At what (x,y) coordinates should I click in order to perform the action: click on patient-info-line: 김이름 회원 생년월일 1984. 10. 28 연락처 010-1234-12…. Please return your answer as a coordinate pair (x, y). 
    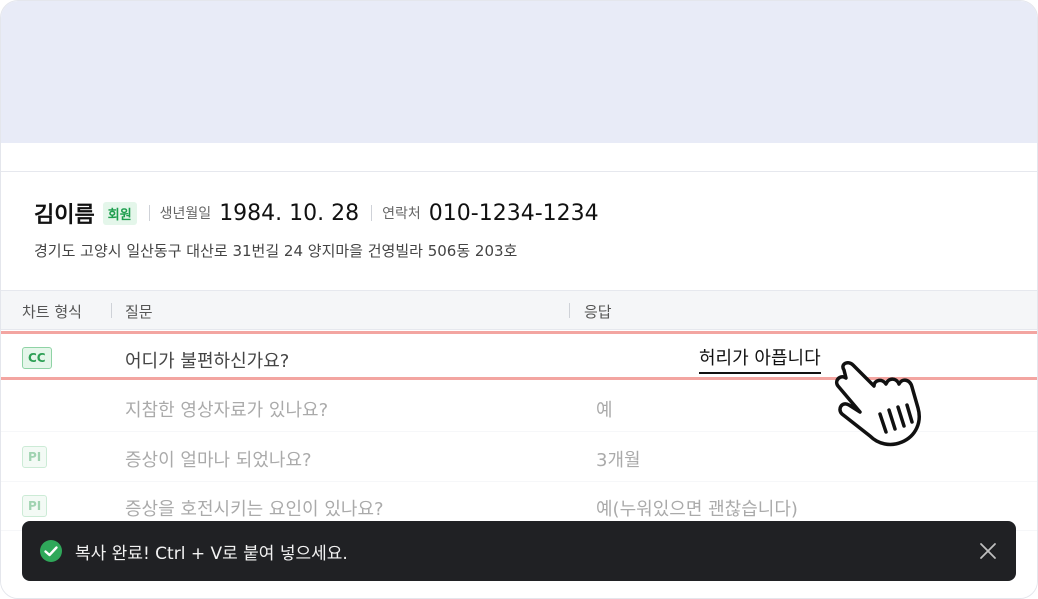
    Looking at the image, I should click on (316, 213).